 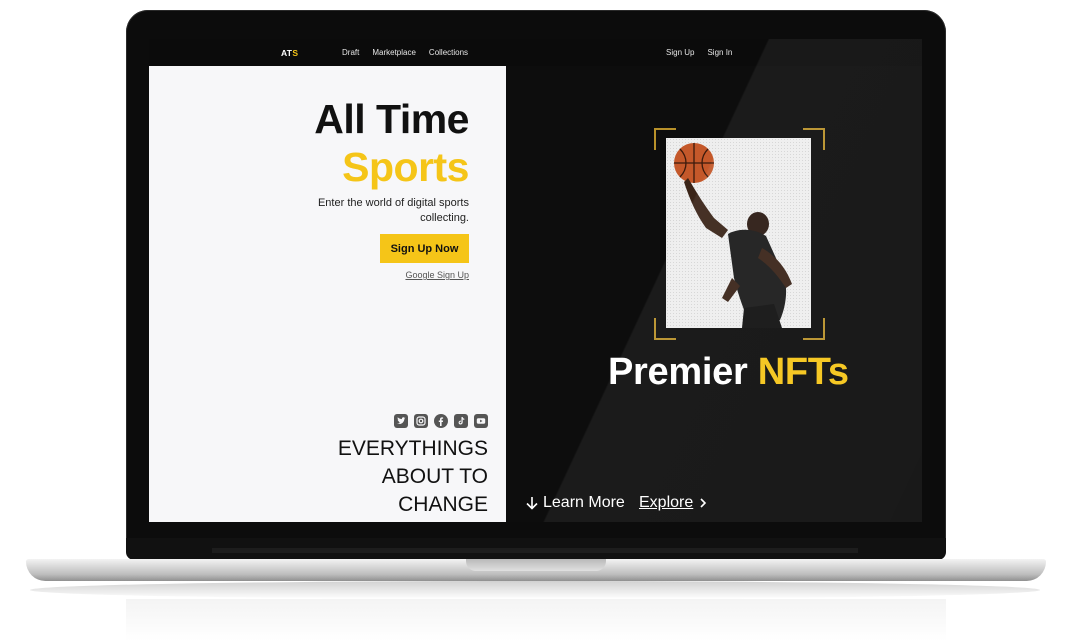 What do you see at coordinates (394, 52) in the screenshot?
I see `nav-link-marketplace: Marketplace` at bounding box center [394, 52].